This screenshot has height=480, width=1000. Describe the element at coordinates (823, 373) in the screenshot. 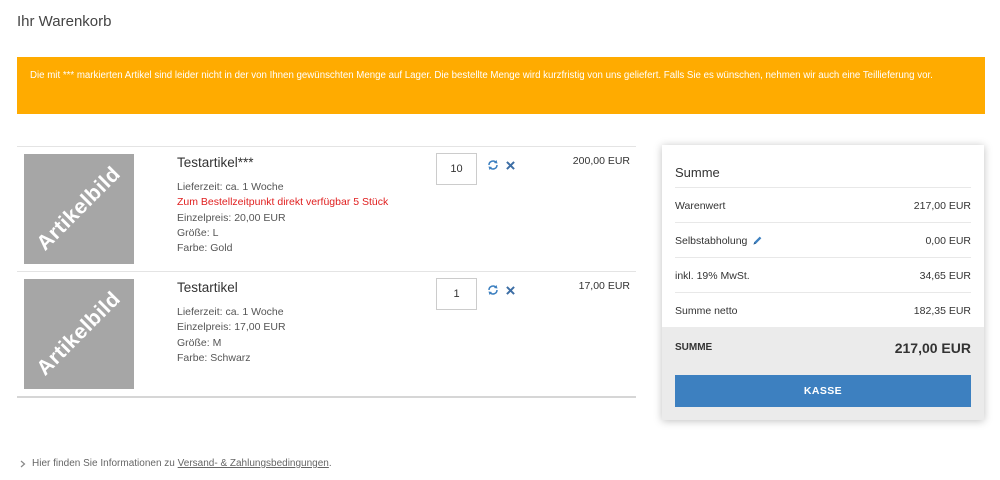

I see `summary-total-box: SUMME 217,00 EUR KASSE` at that location.